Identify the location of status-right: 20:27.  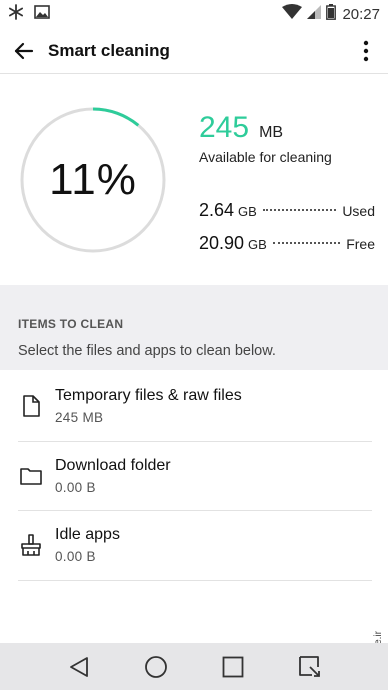
(331, 14).